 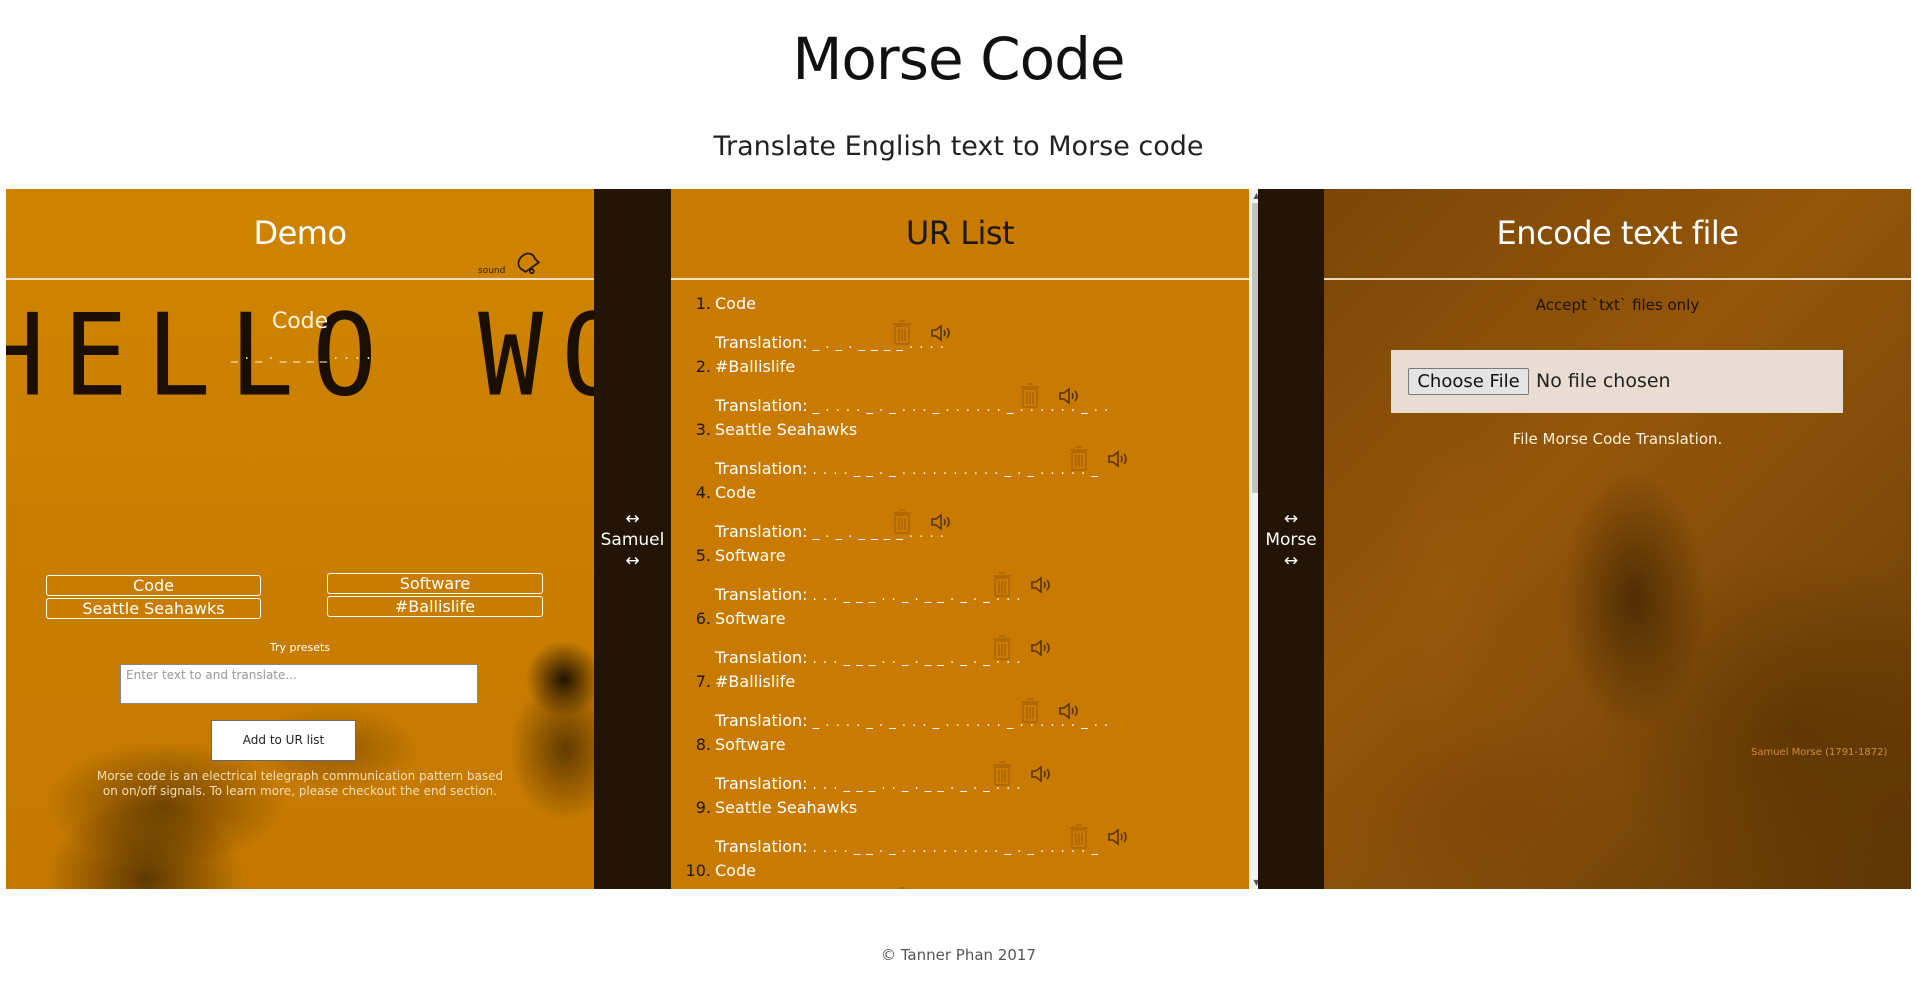 I want to click on samuel-label: Samuel, so click(x=632, y=540).